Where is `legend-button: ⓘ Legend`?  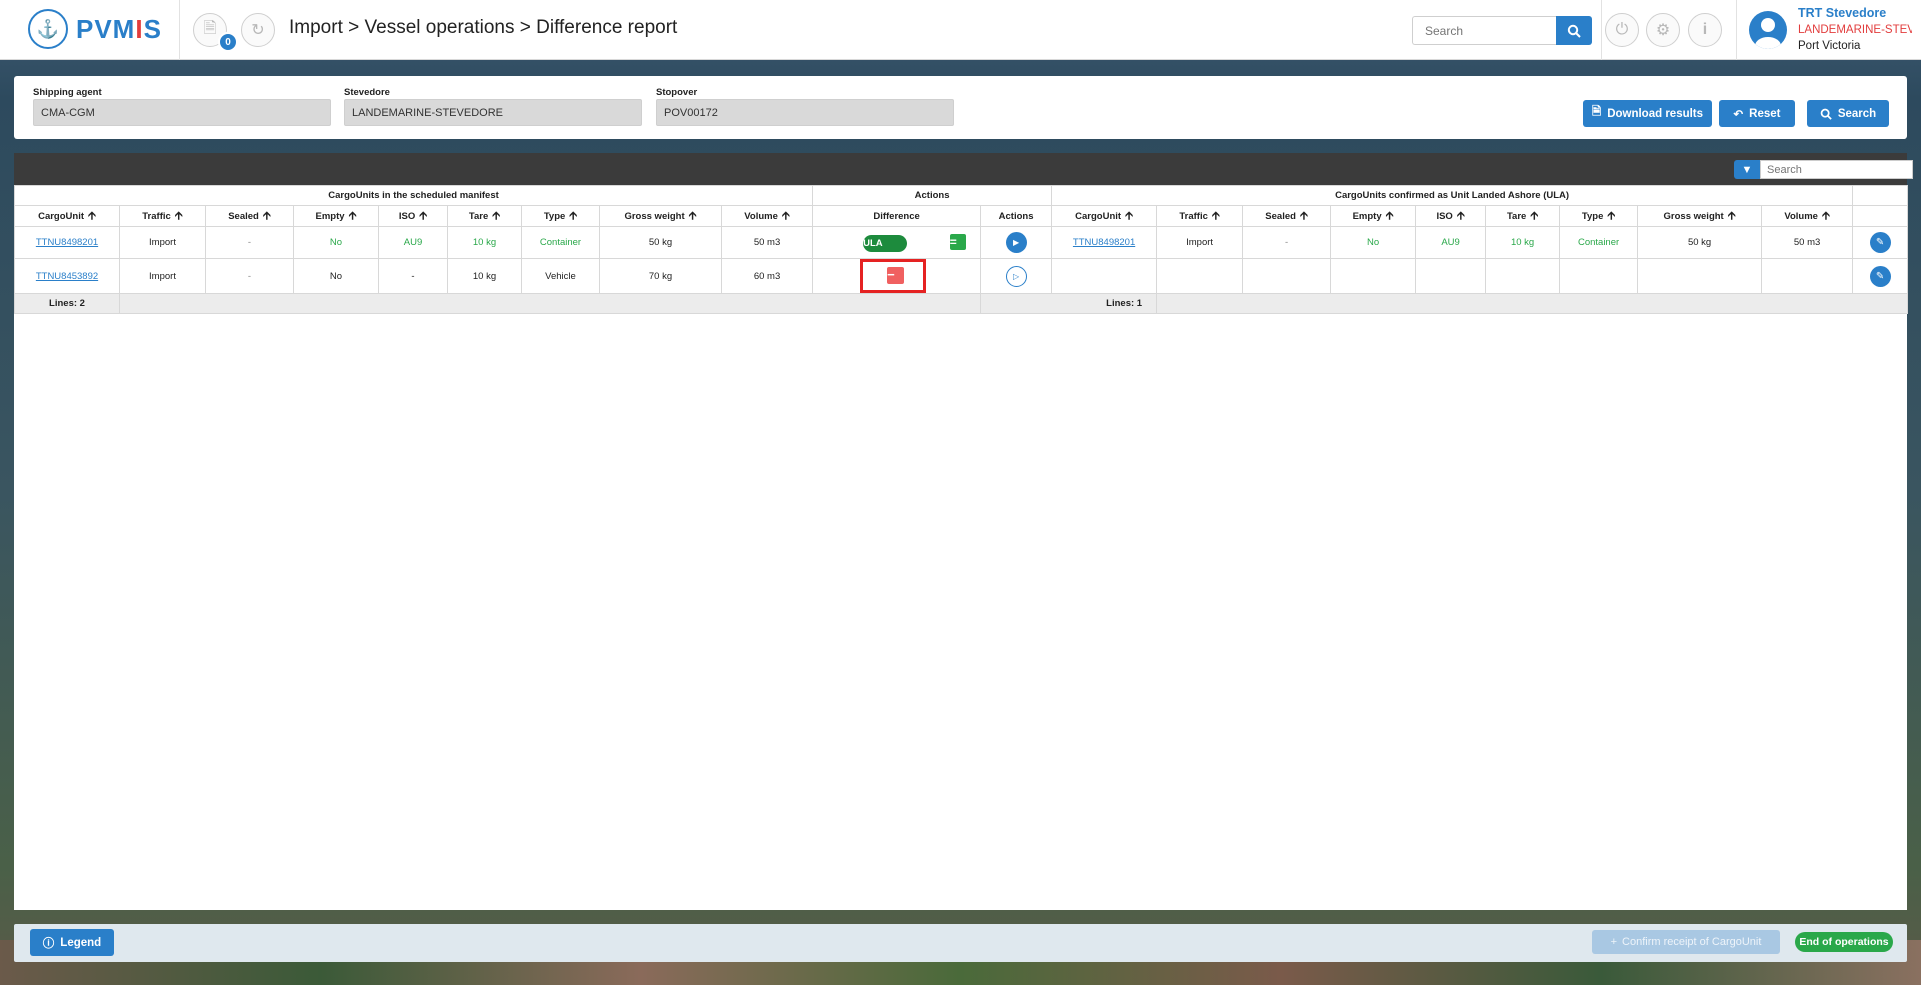
legend-button: ⓘ Legend is located at coordinates (72, 942).